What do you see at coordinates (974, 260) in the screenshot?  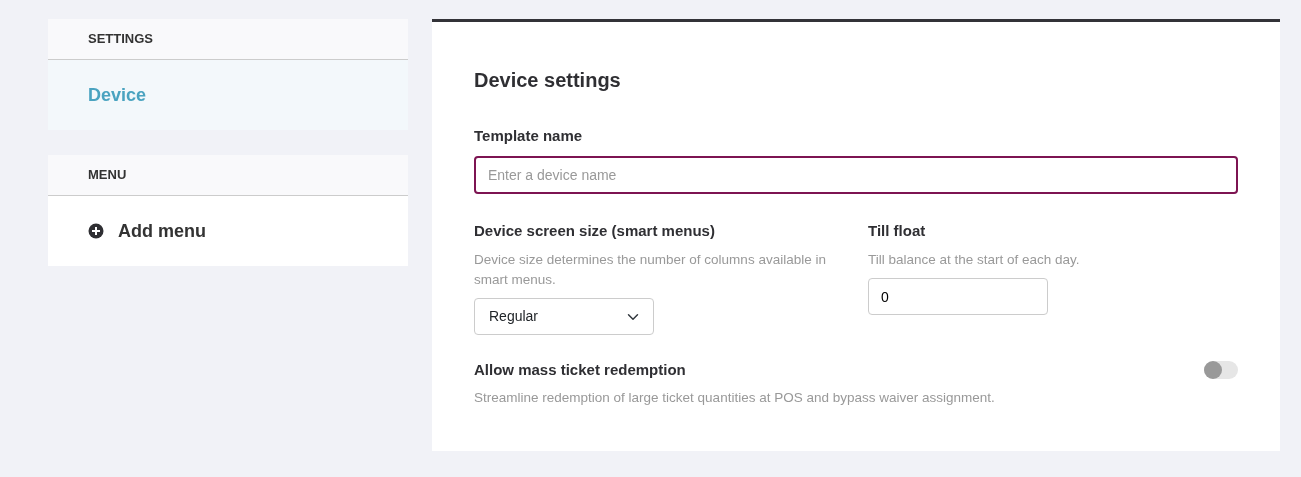 I see `help-text: Till balance at the start of each day.` at bounding box center [974, 260].